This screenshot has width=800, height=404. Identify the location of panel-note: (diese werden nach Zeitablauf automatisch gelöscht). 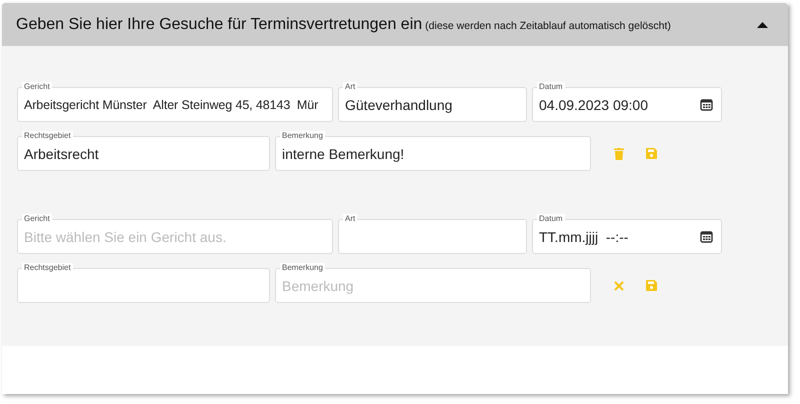
(548, 26).